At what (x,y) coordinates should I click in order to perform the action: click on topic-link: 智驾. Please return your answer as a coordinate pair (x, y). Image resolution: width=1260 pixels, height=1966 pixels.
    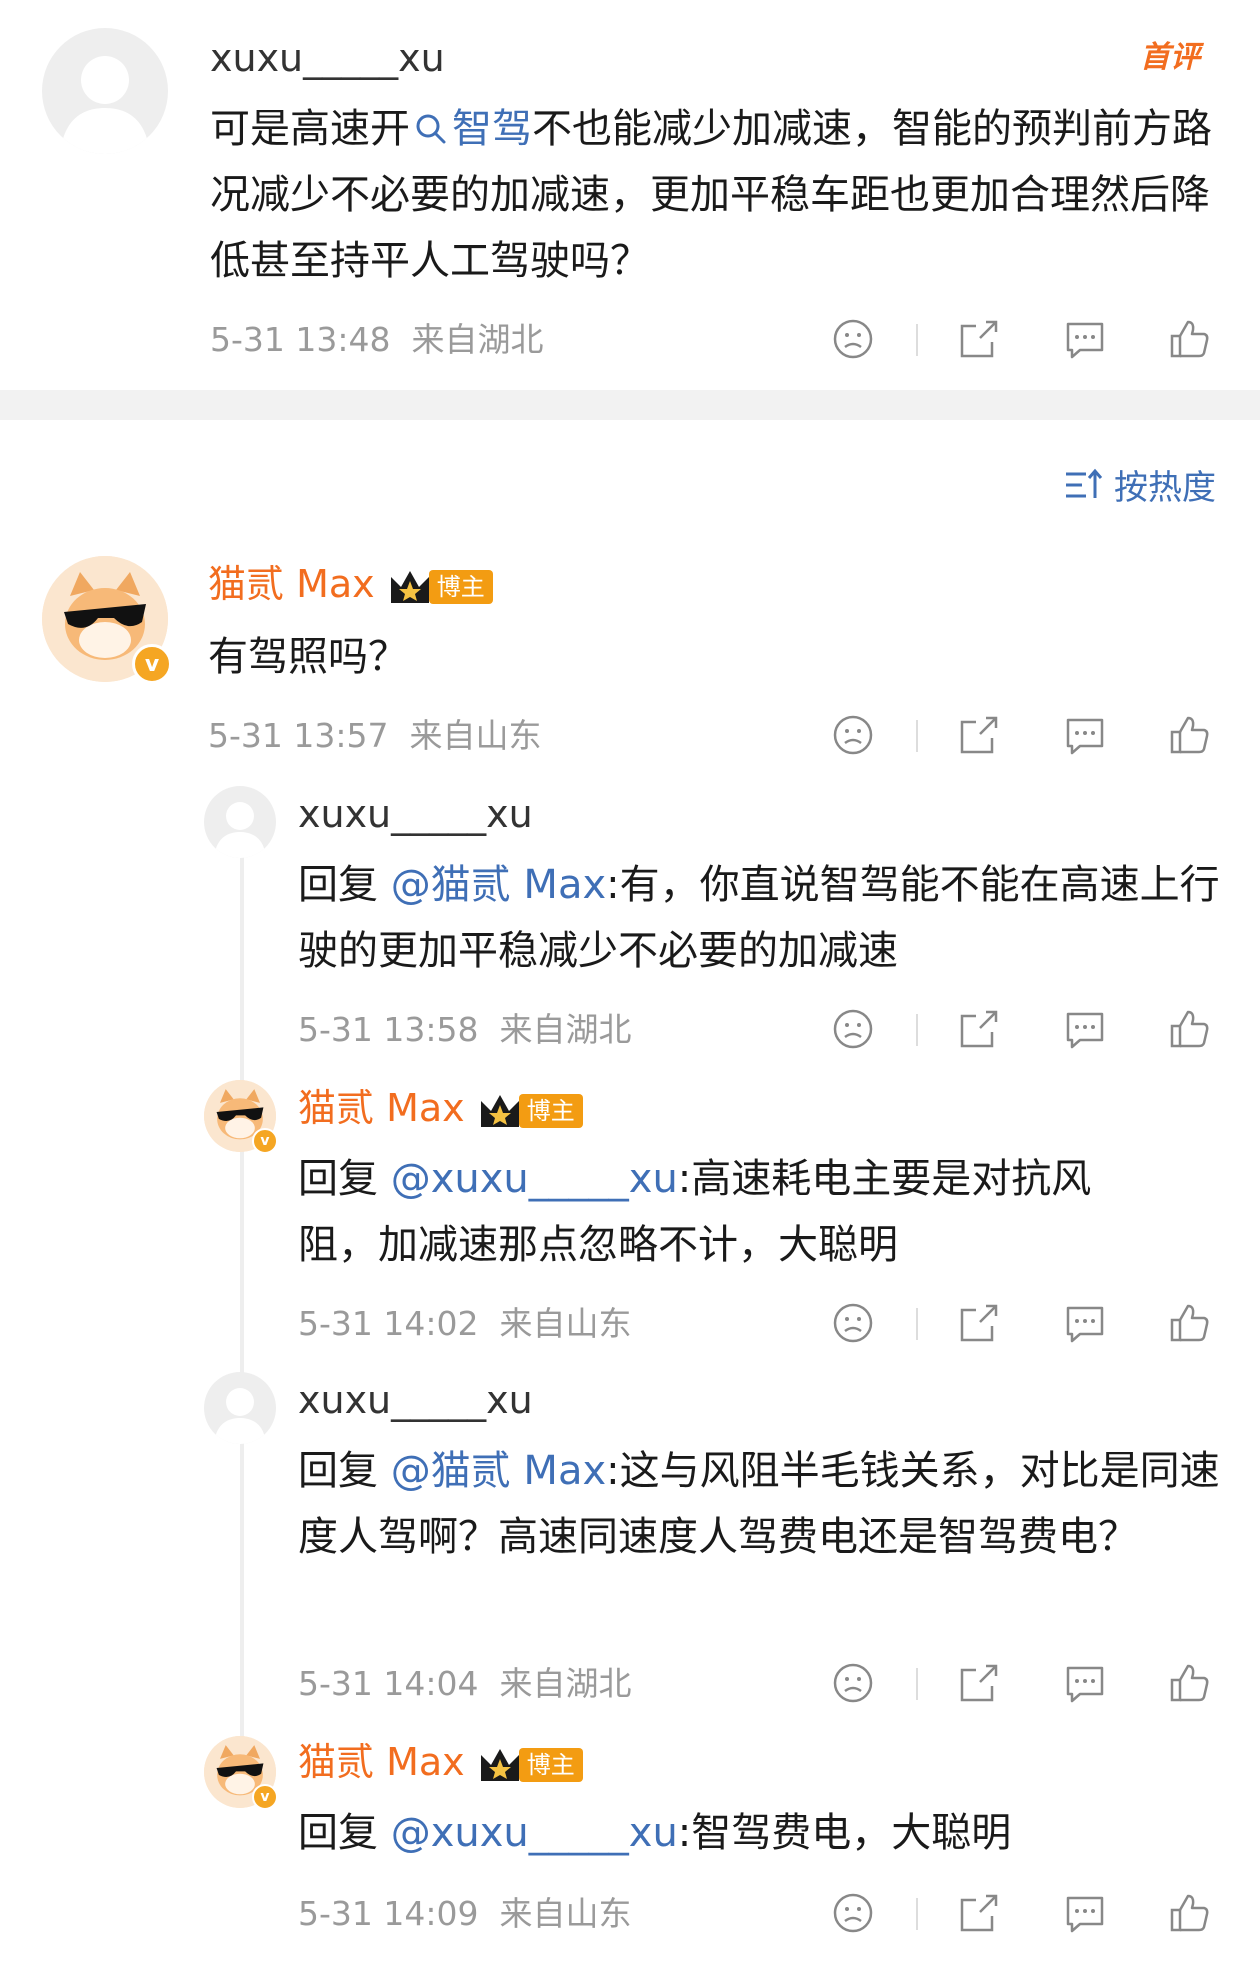
    Looking at the image, I should click on (471, 129).